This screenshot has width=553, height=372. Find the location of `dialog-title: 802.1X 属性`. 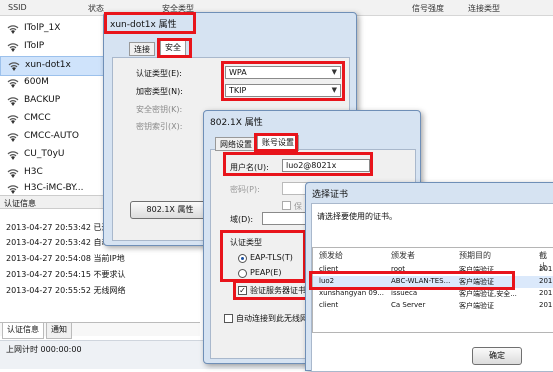

dialog-title: 802.1X 属性 is located at coordinates (236, 123).